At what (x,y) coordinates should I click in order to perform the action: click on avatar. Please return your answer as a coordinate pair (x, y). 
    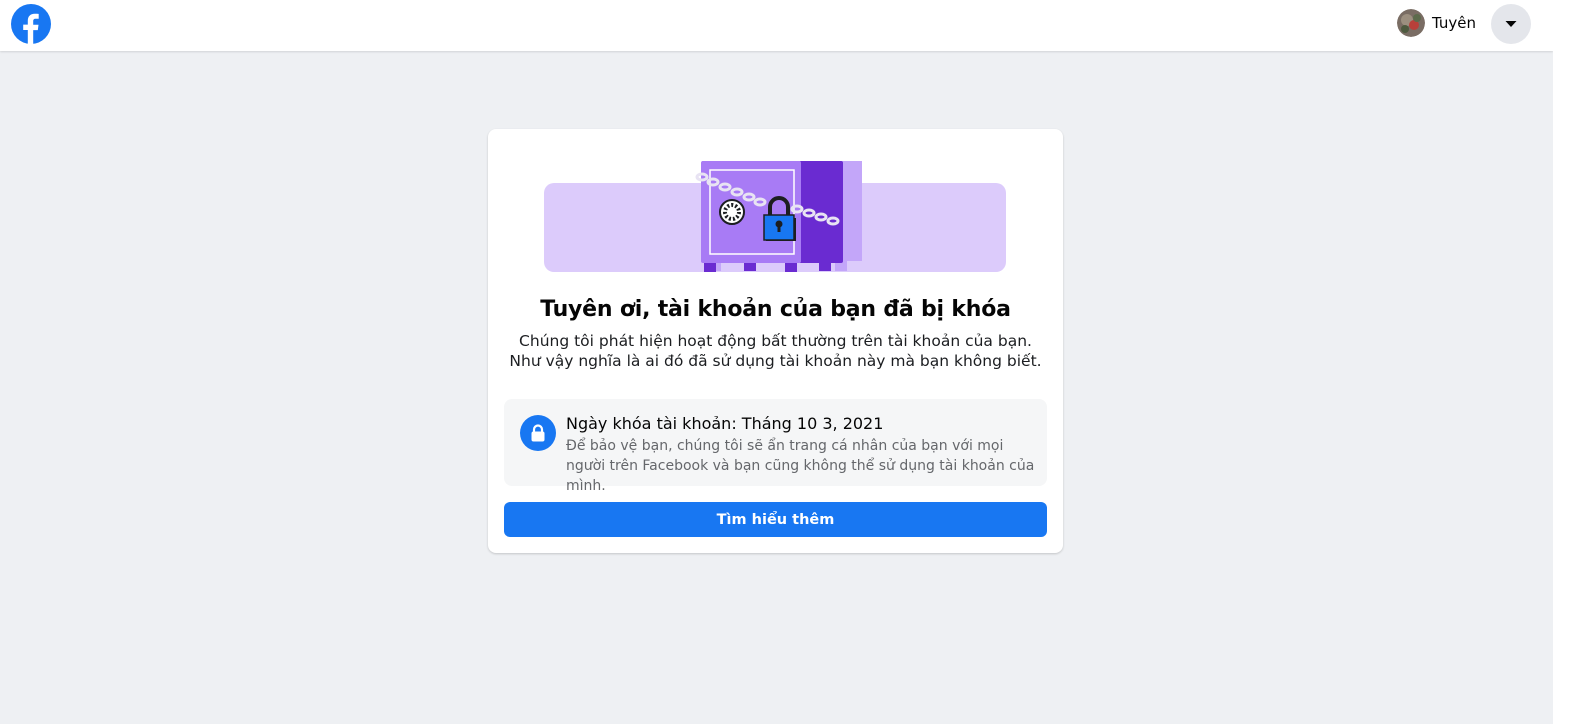
    Looking at the image, I should click on (1411, 23).